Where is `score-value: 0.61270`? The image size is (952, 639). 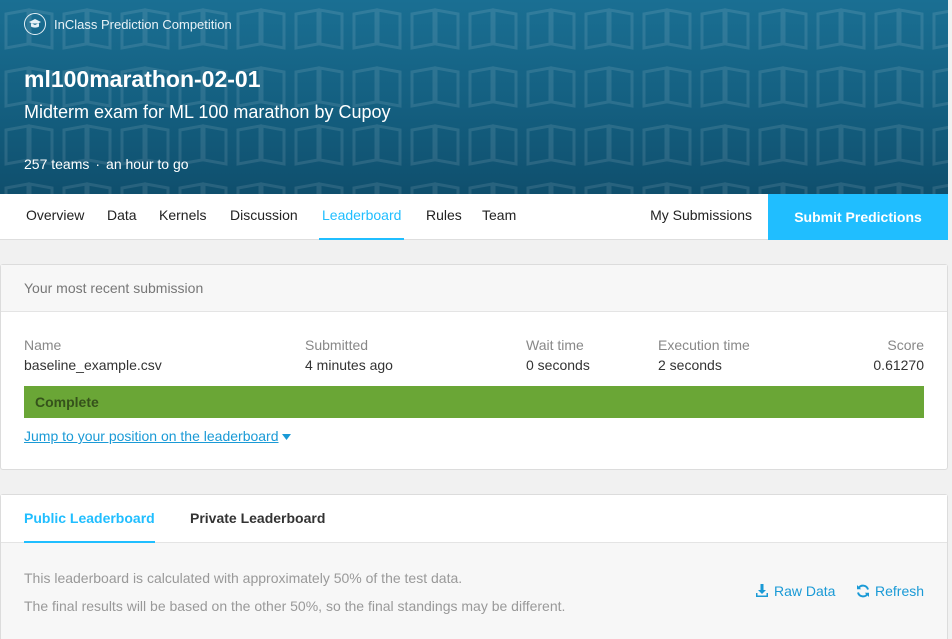 score-value: 0.61270 is located at coordinates (898, 365).